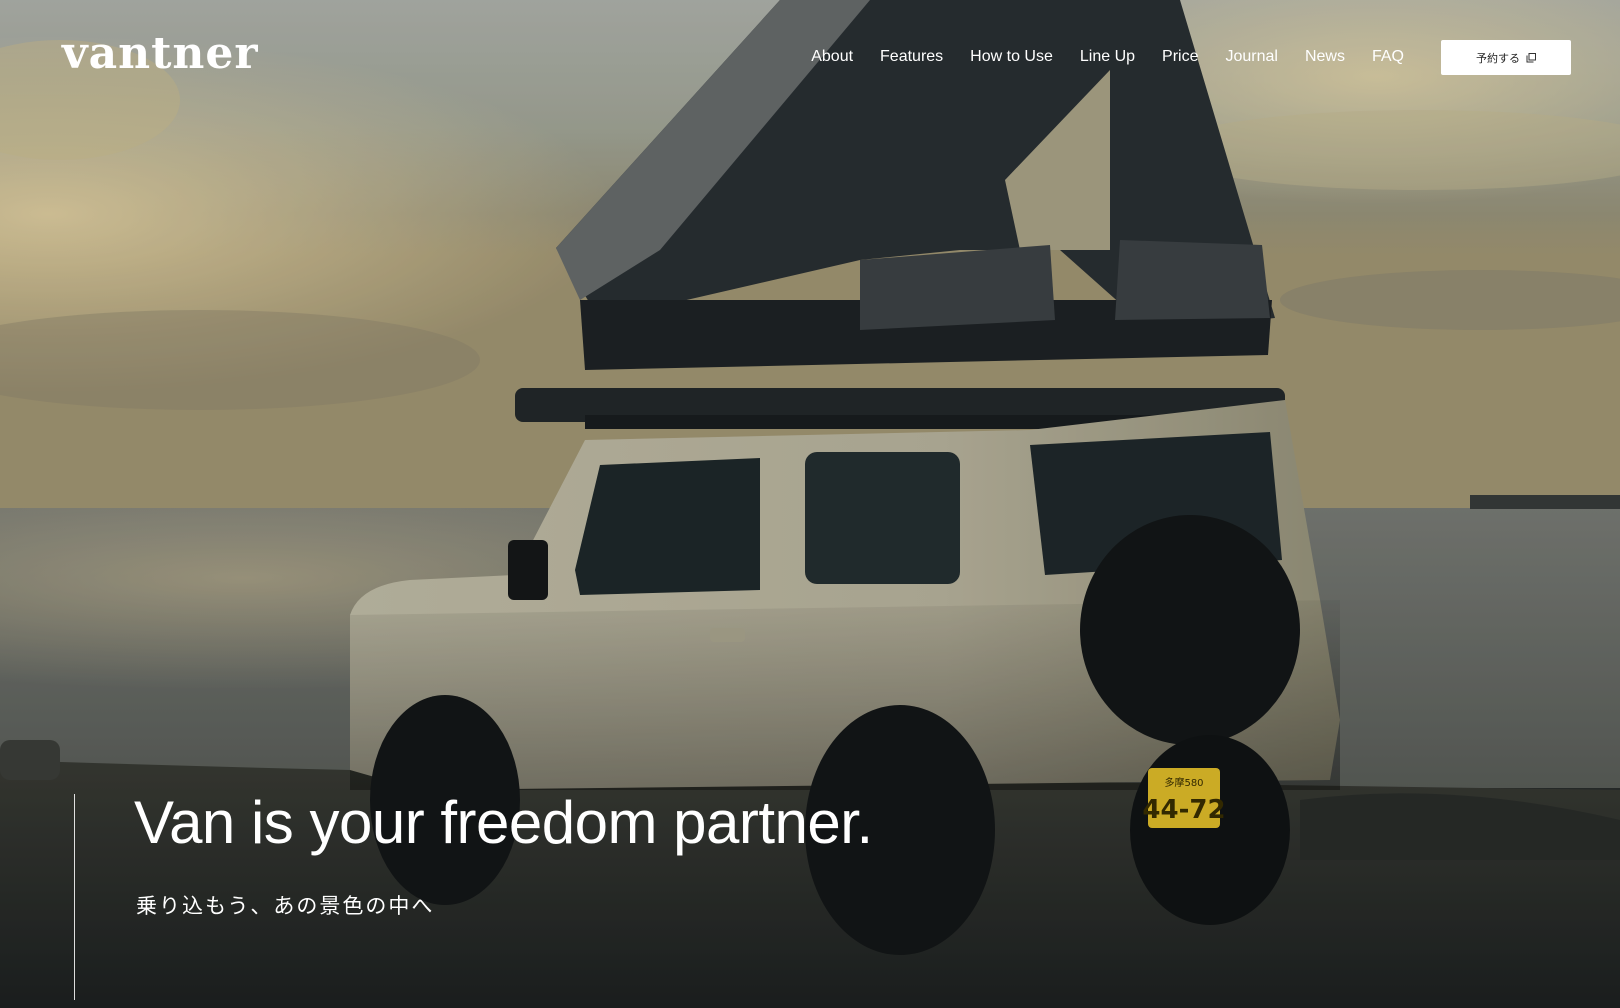 The height and width of the screenshot is (1008, 1620). What do you see at coordinates (160, 54) in the screenshot?
I see `brand-logo: vantner` at bounding box center [160, 54].